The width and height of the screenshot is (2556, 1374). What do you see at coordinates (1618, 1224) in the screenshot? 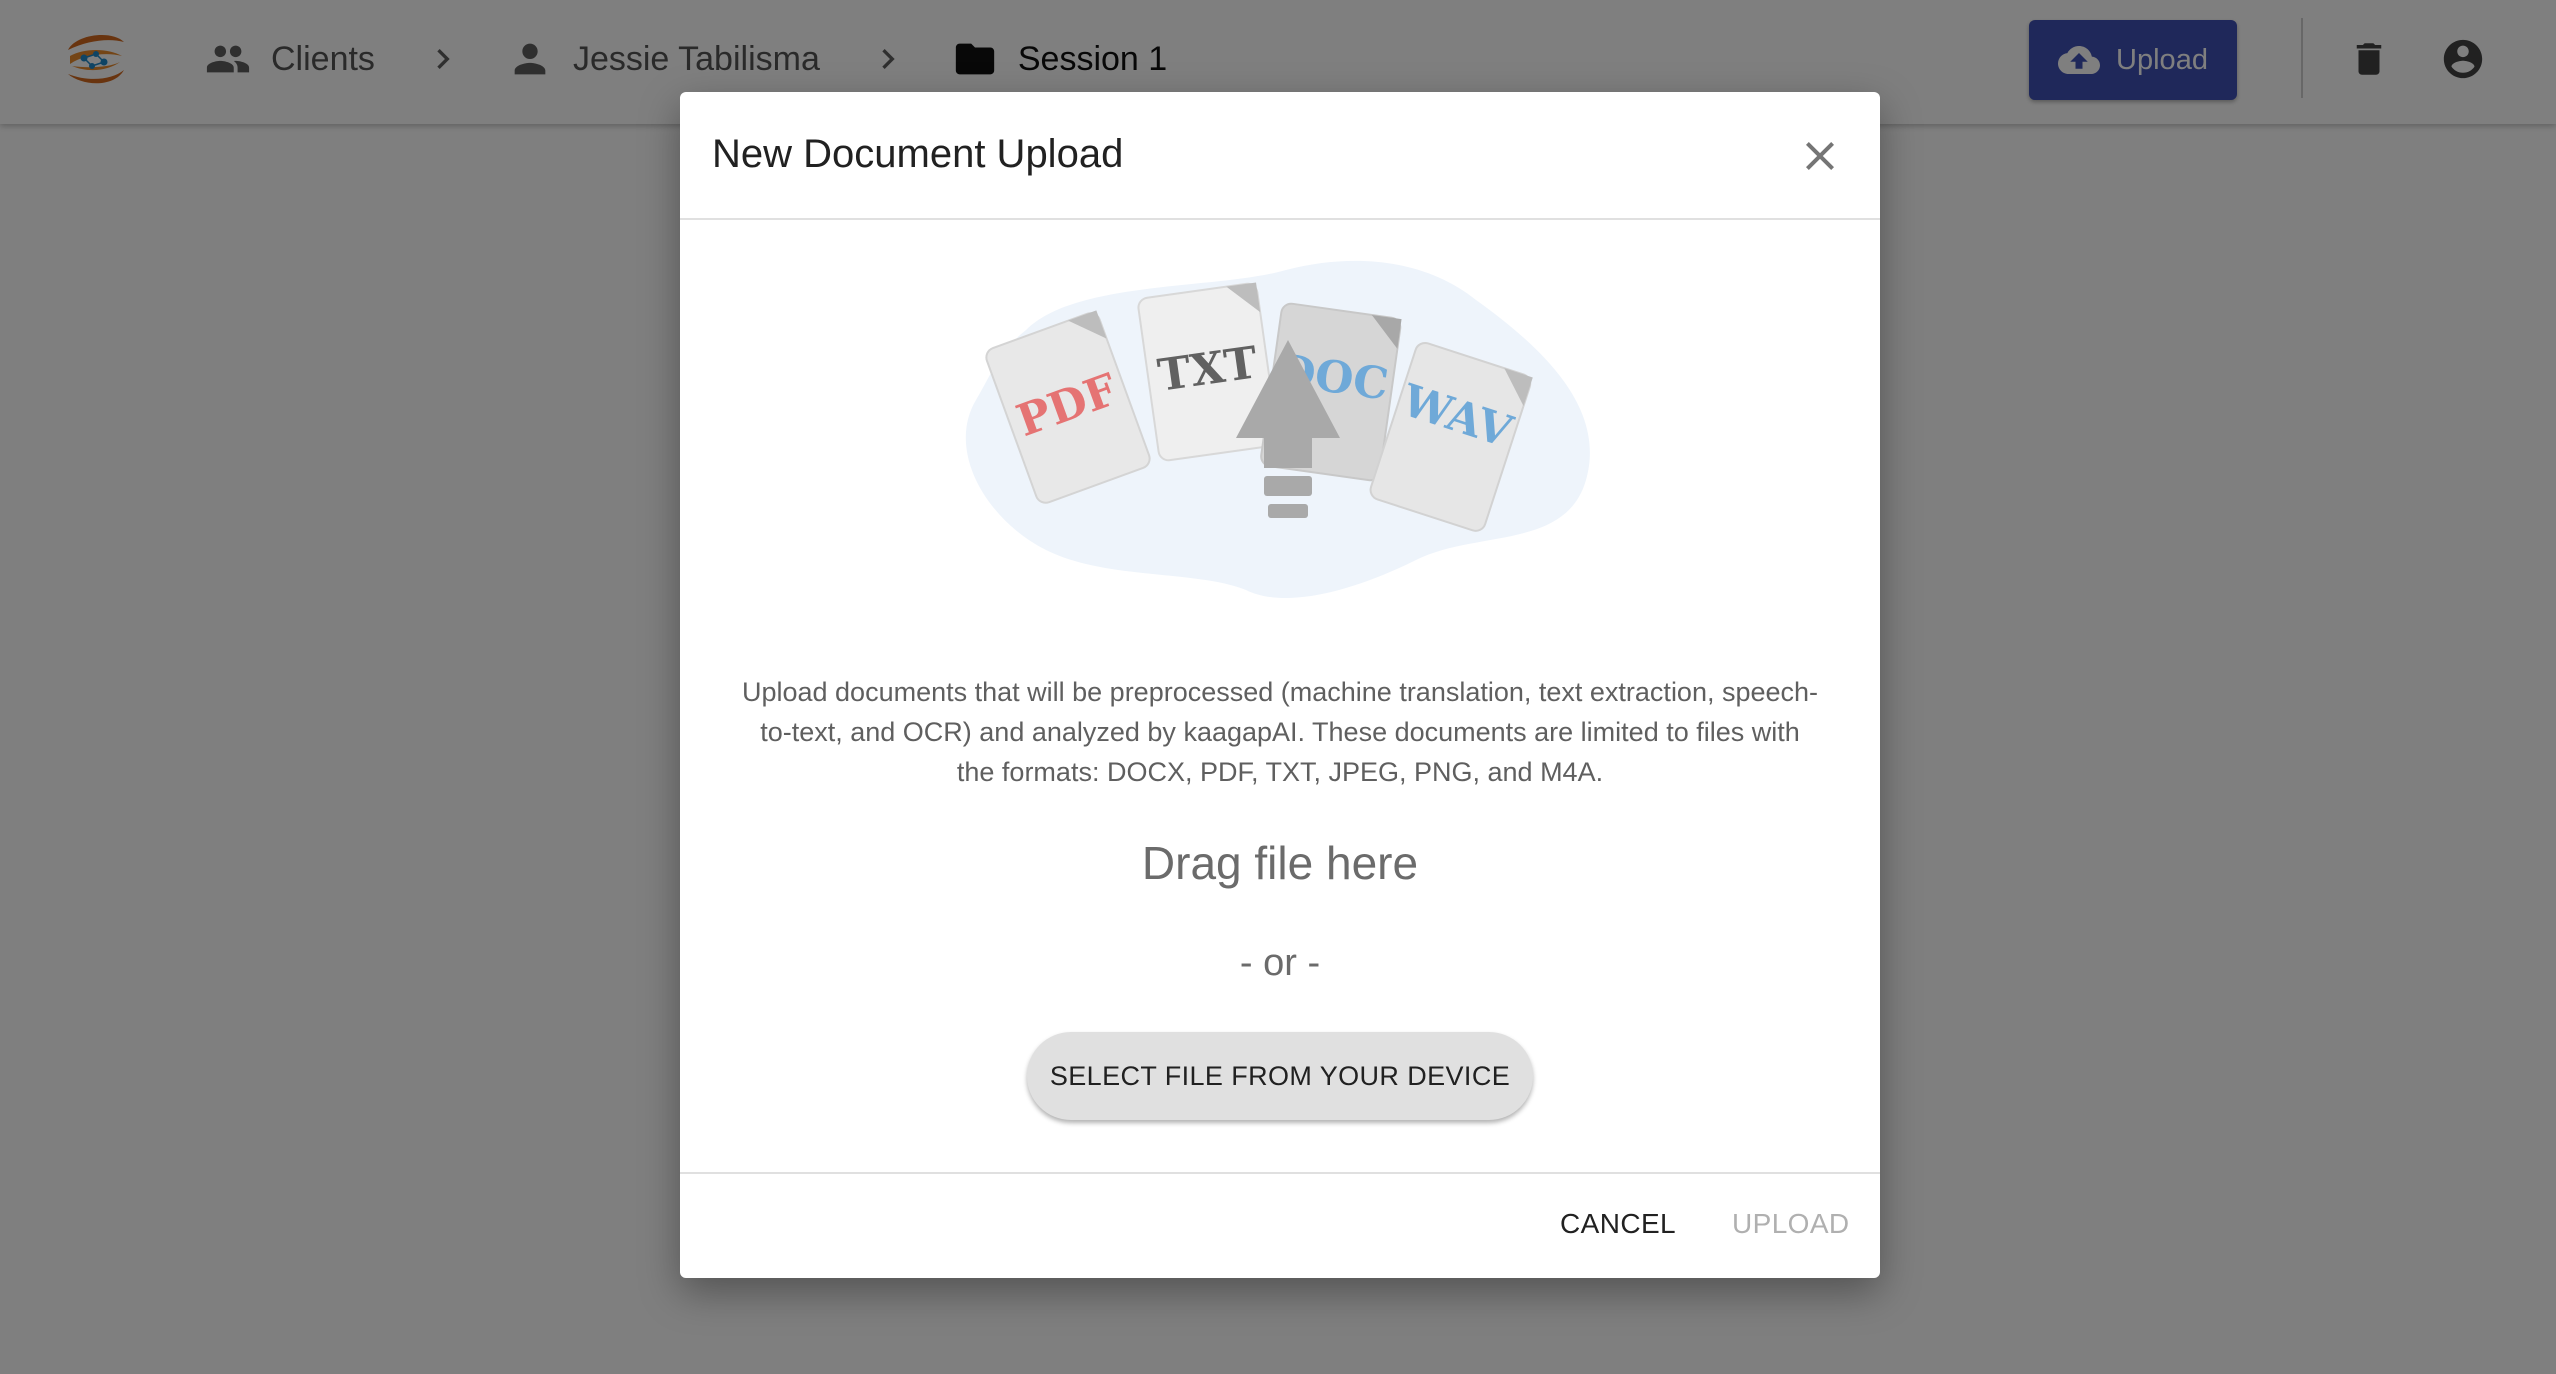
I see `cancel-button: CANCEL` at bounding box center [1618, 1224].